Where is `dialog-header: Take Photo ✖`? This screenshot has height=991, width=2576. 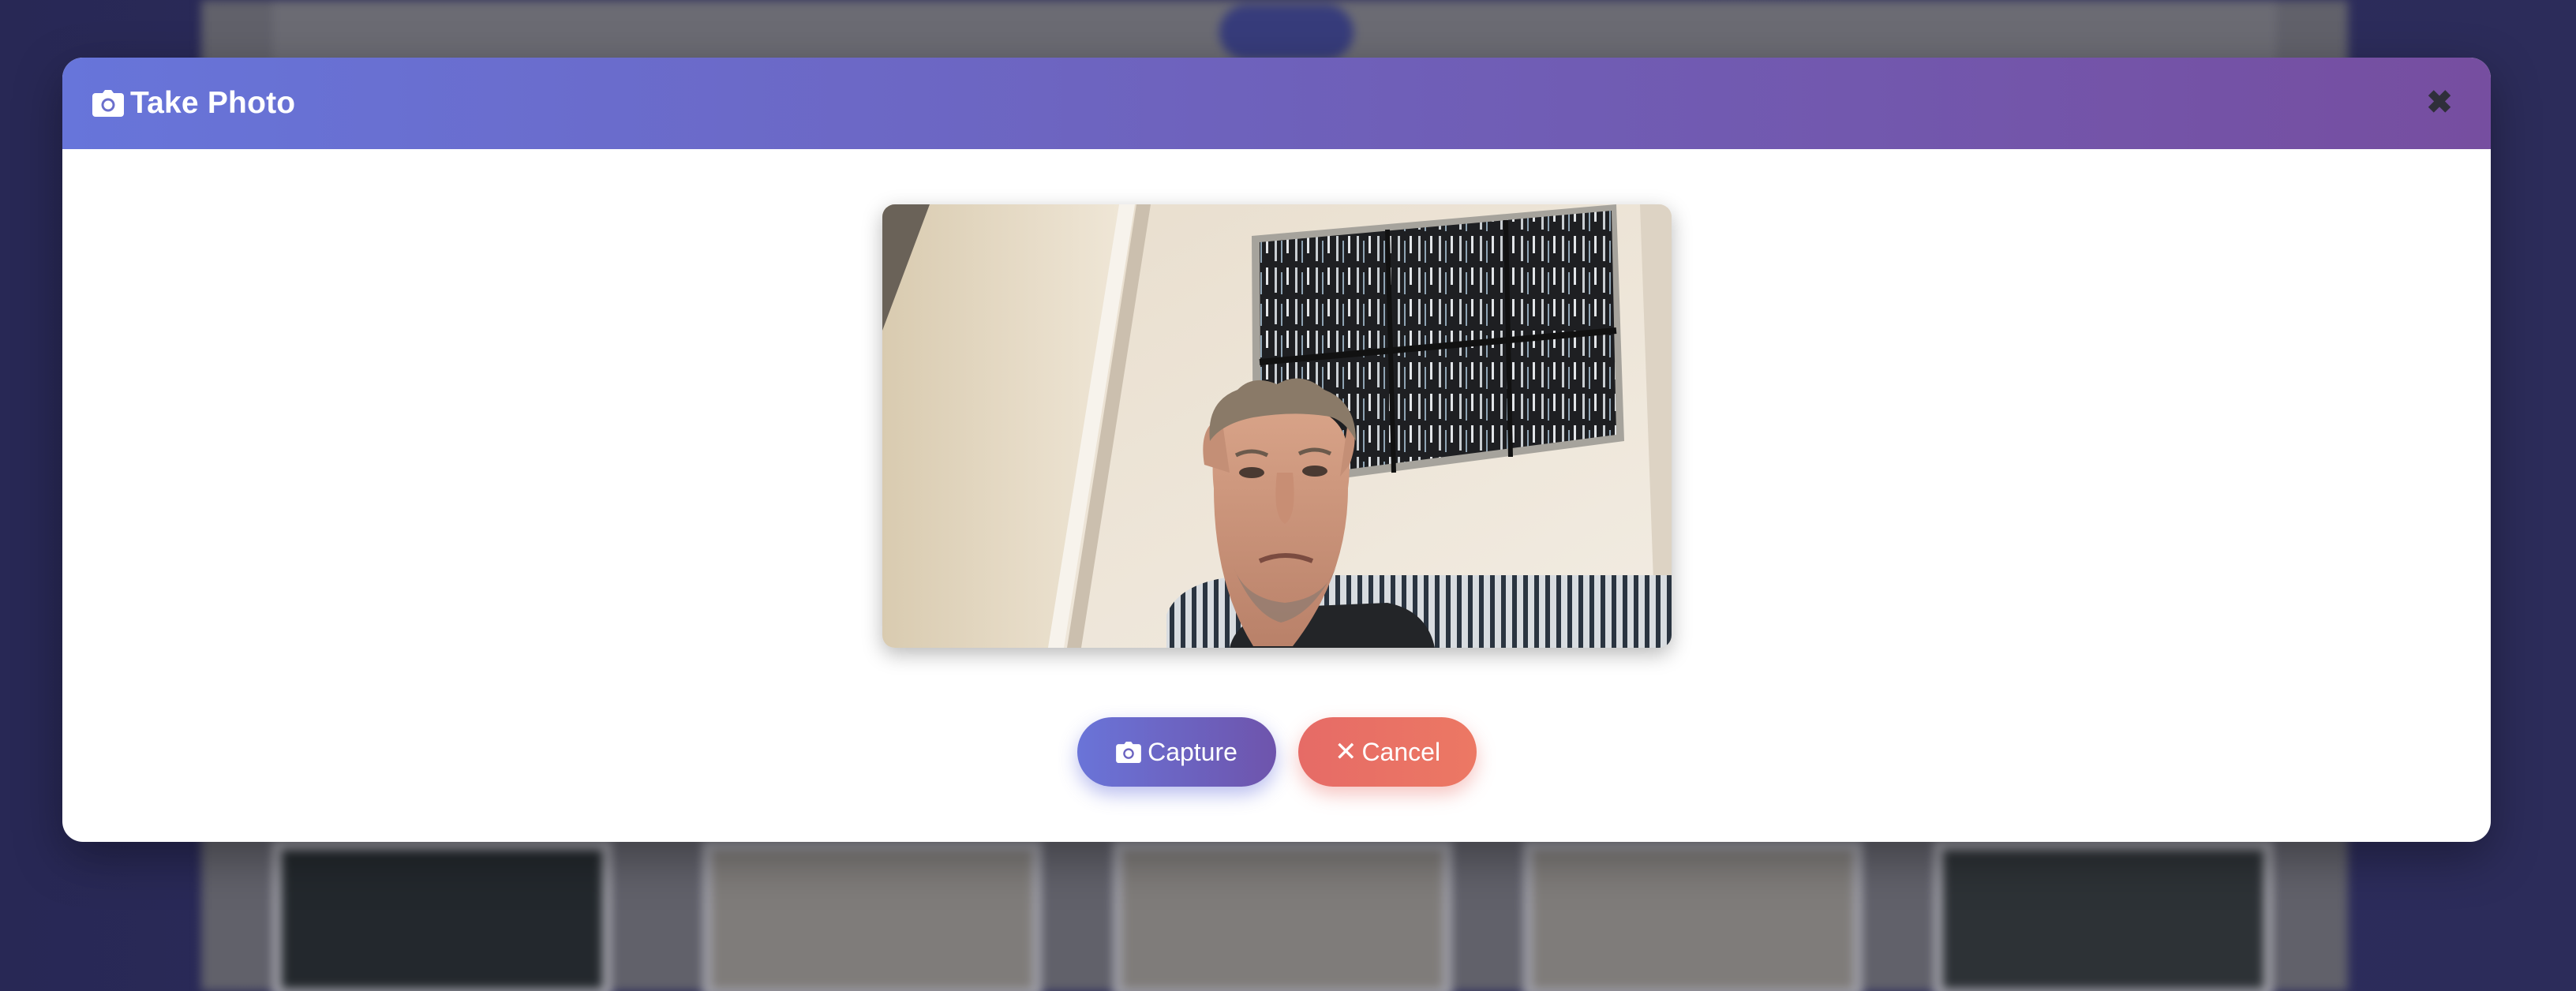
dialog-header: Take Photo ✖ is located at coordinates (1276, 103).